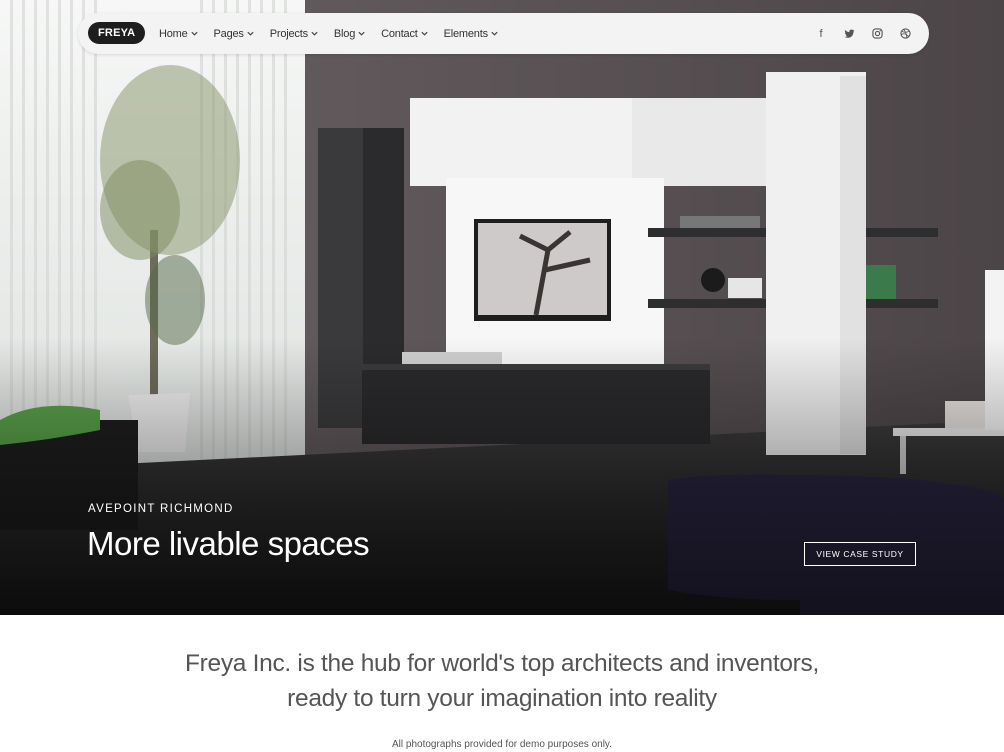 This screenshot has height=752, width=1004. I want to click on menu-item-elements: Elements, so click(471, 34).